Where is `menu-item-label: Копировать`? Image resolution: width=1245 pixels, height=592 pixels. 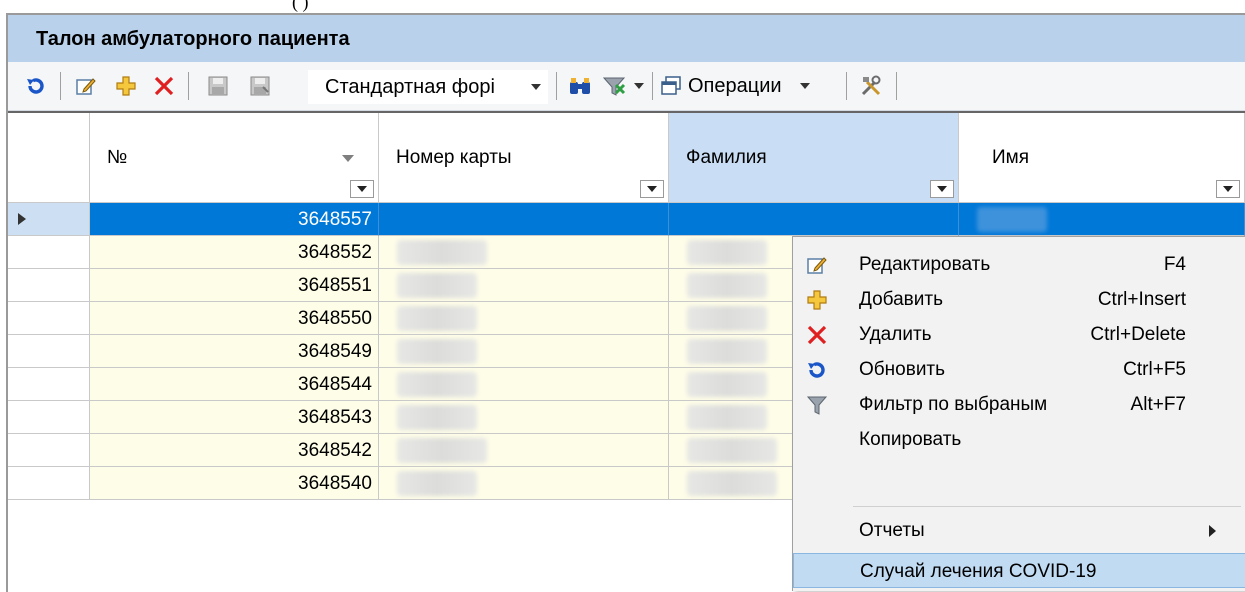 menu-item-label: Копировать is located at coordinates (910, 439).